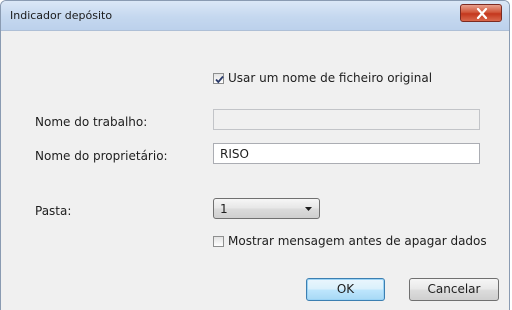  What do you see at coordinates (91, 122) in the screenshot?
I see `job-name-label: Nome do trabalho:` at bounding box center [91, 122].